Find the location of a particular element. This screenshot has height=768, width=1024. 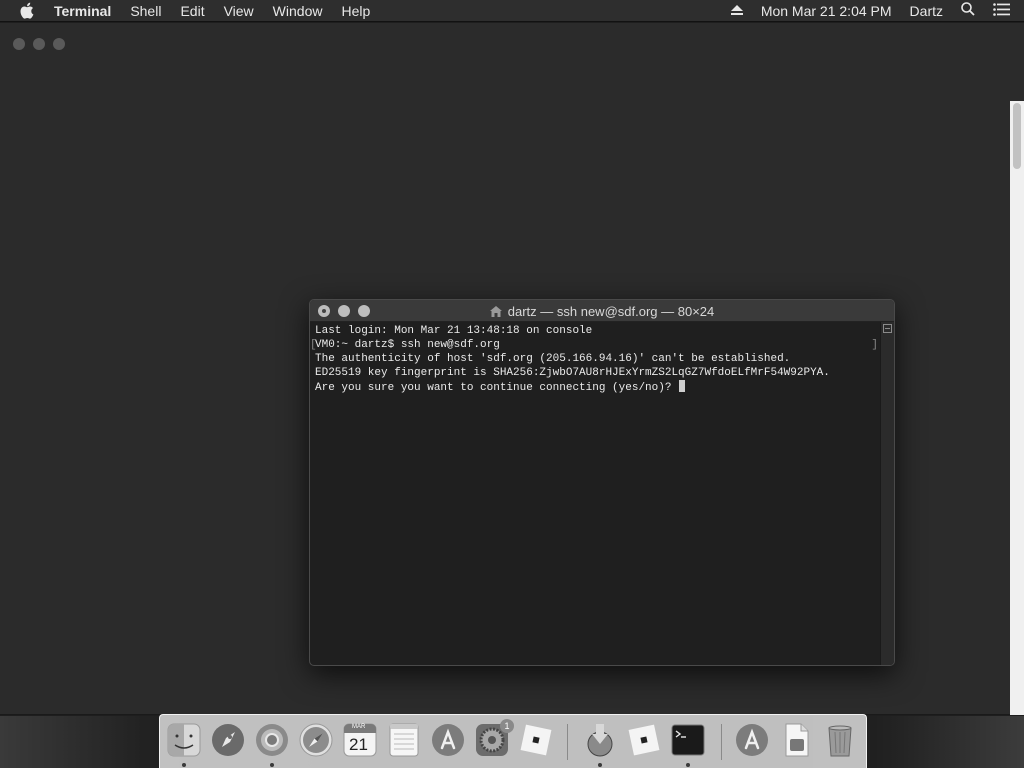

menu-clock: Mon Mar 21 2:04 PM is located at coordinates (826, 11).